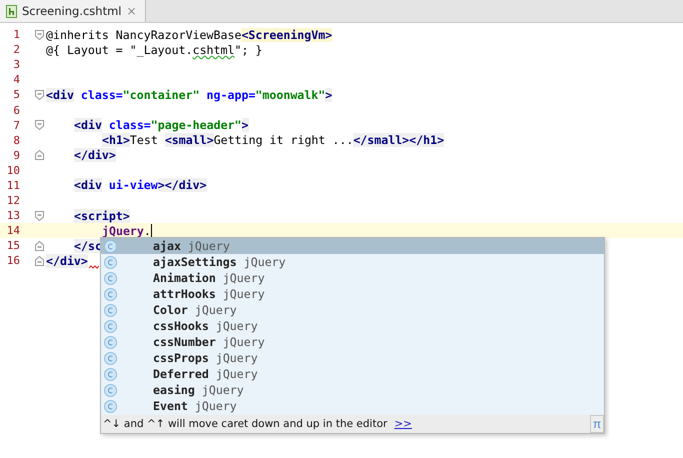 Image resolution: width=683 pixels, height=458 pixels. I want to click on line-number: 12, so click(13, 201).